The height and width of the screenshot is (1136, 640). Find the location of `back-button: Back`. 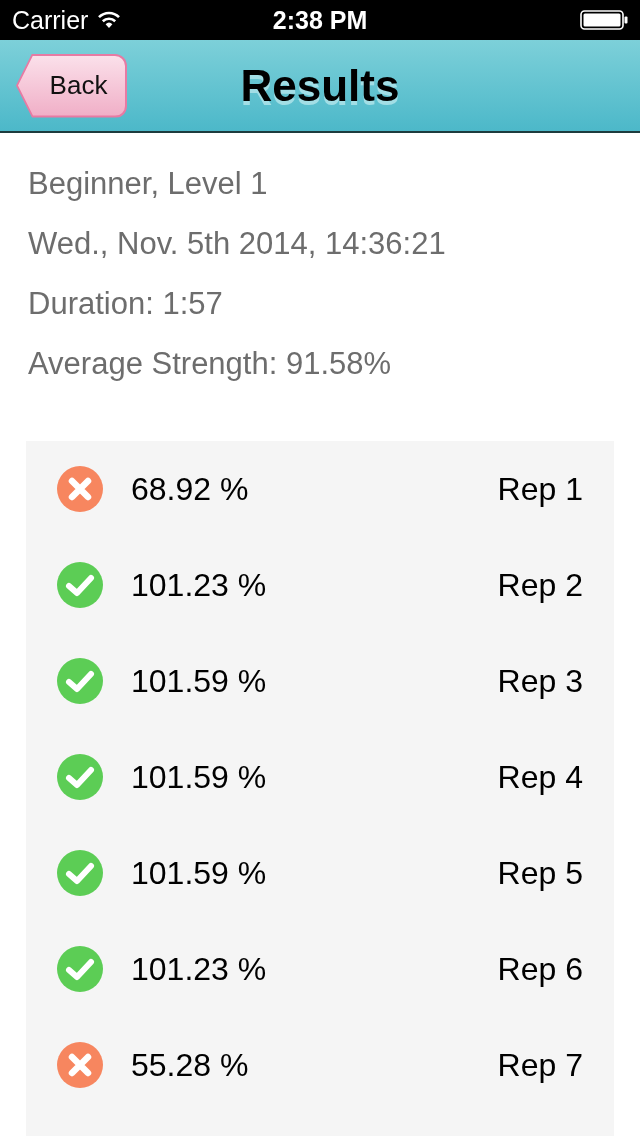

back-button: Back is located at coordinates (71, 85).